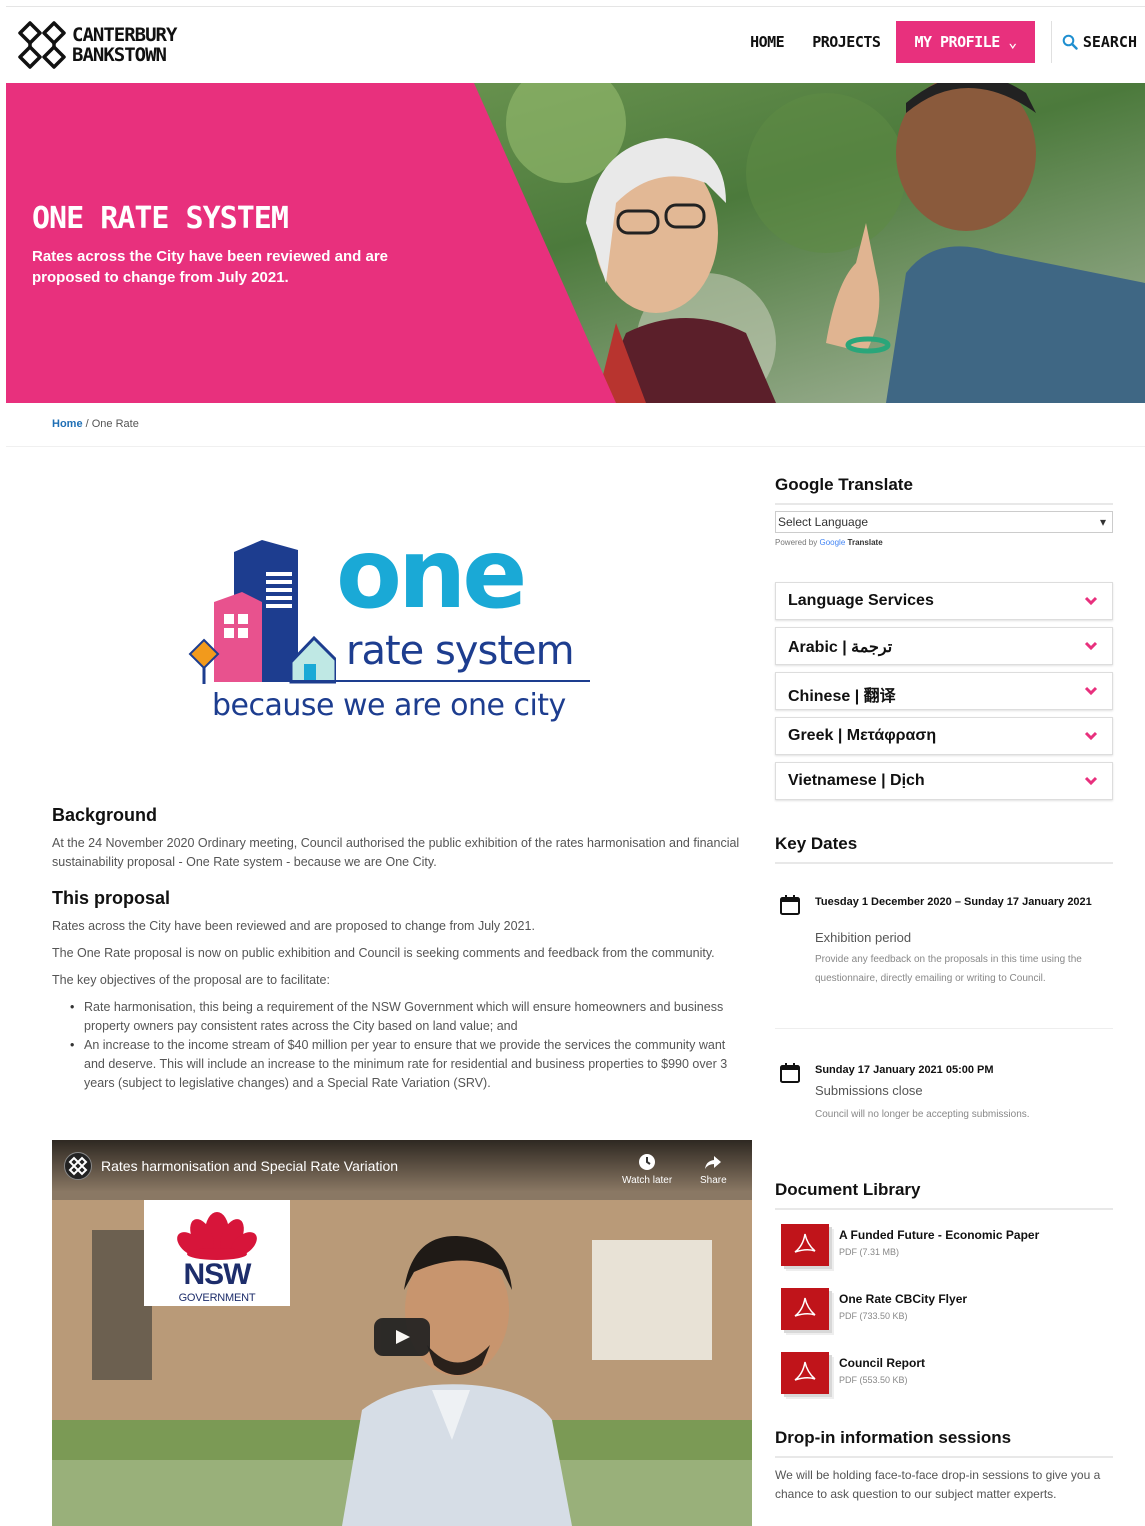 The width and height of the screenshot is (1145, 1526). I want to click on rate-system-wordmark: rate system, so click(460, 651).